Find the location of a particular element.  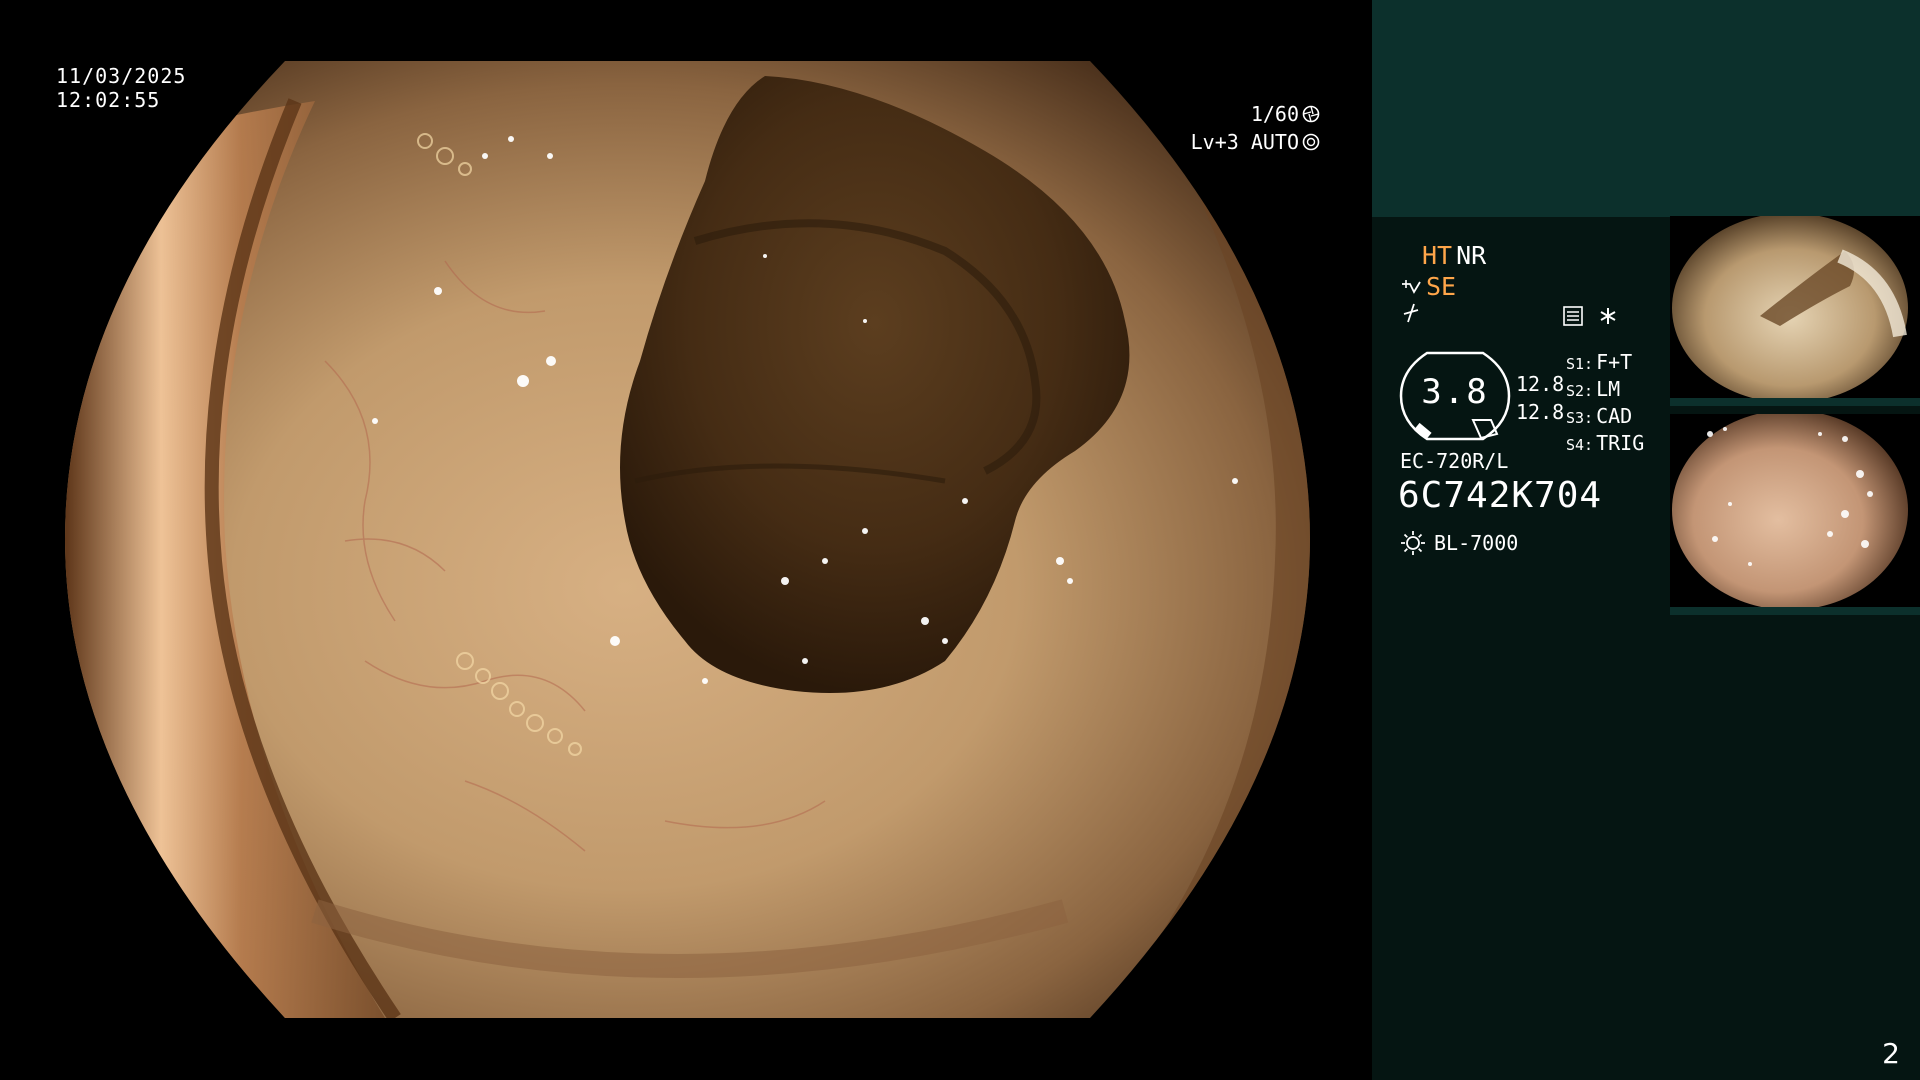

panel-header is located at coordinates (1646, 108).